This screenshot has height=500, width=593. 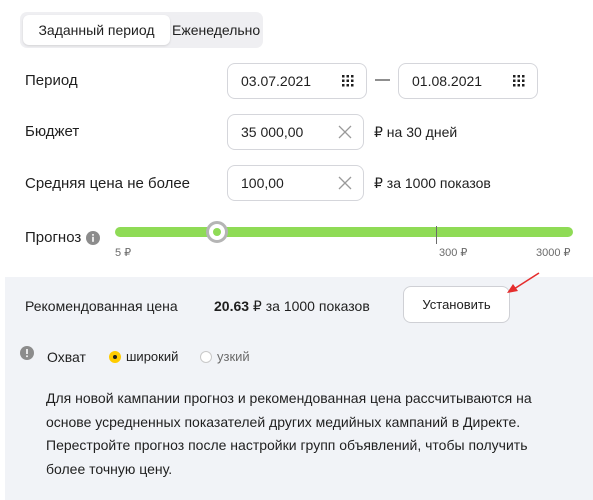 I want to click on warning-icon, so click(x=27, y=353).